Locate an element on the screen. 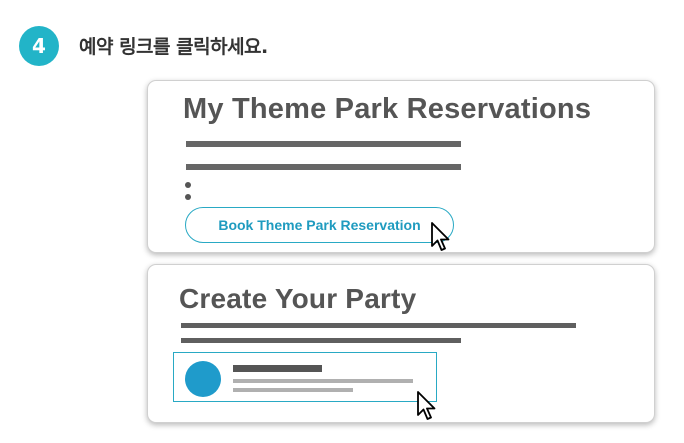 This screenshot has width=684, height=443. step-number-badge: 4 is located at coordinates (39, 46).